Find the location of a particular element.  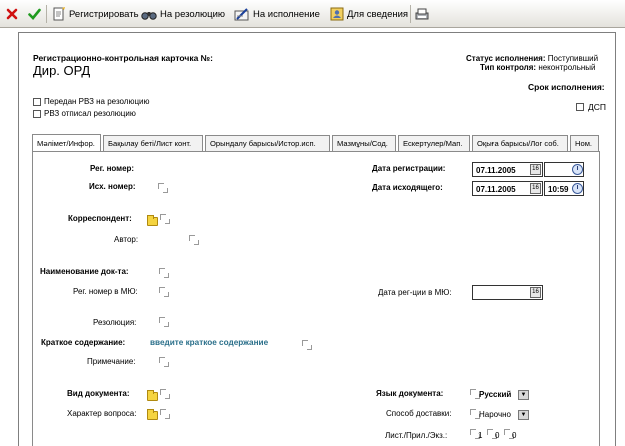

register-button: Регистрировать is located at coordinates (95, 14).